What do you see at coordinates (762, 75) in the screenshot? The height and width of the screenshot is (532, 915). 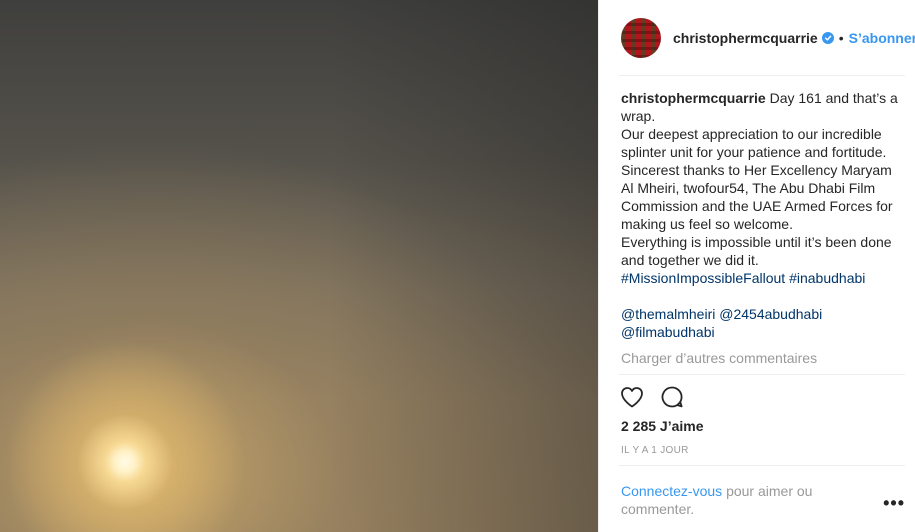 I see `header-divider` at bounding box center [762, 75].